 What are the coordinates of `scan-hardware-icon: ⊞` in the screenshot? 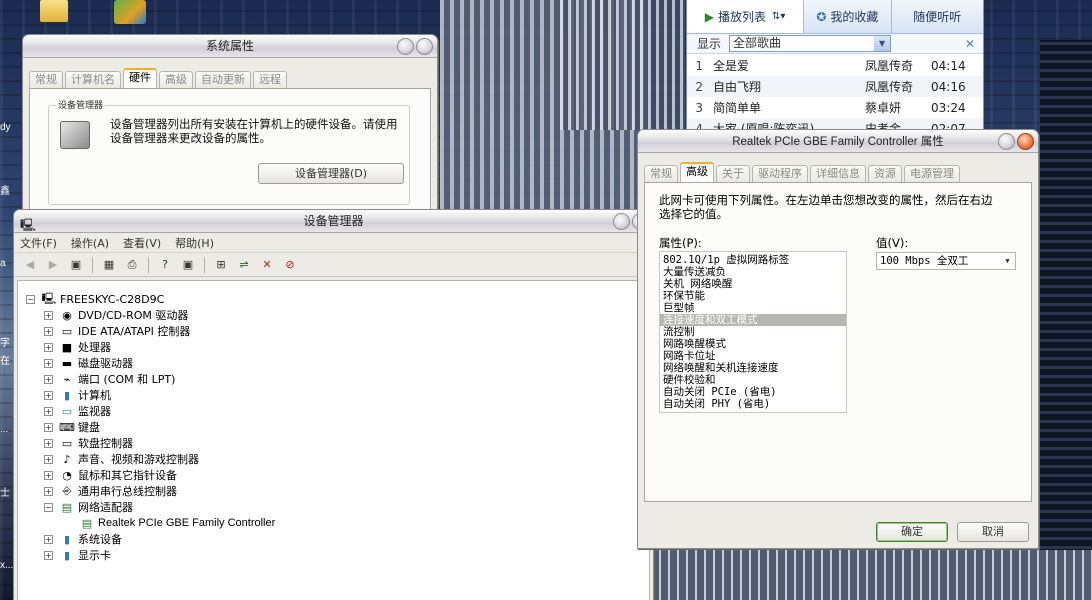 It's located at (221, 265).